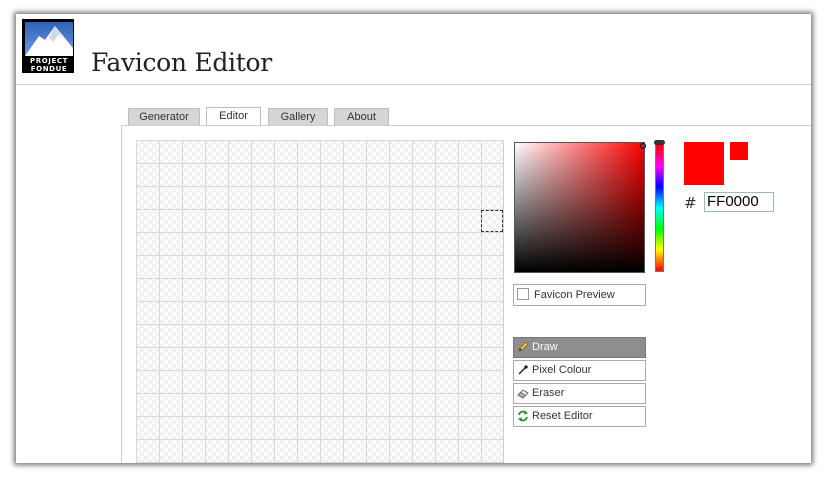  Describe the element at coordinates (579, 393) in the screenshot. I see `eraser-tool-button: Eraser` at that location.